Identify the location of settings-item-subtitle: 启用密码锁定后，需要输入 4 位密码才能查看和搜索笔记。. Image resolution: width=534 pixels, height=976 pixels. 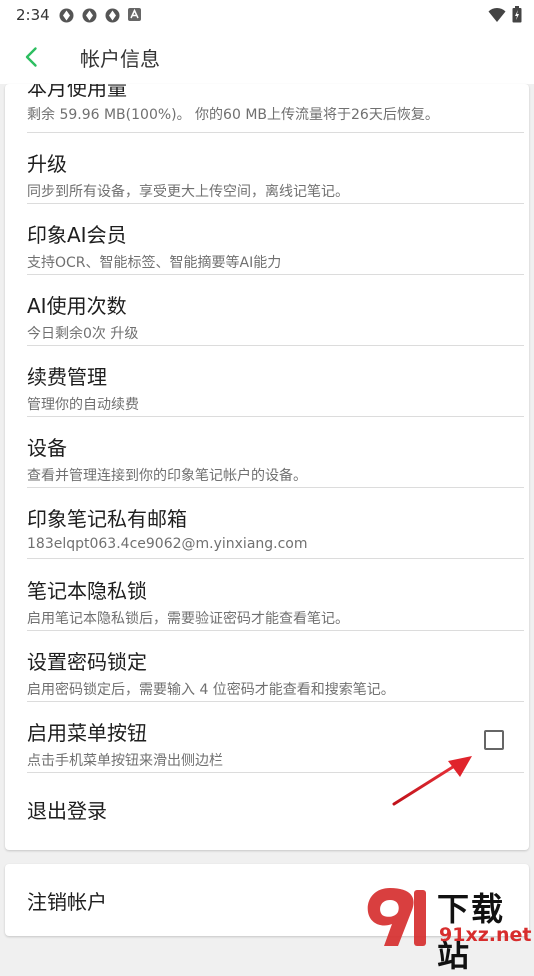
(211, 690).